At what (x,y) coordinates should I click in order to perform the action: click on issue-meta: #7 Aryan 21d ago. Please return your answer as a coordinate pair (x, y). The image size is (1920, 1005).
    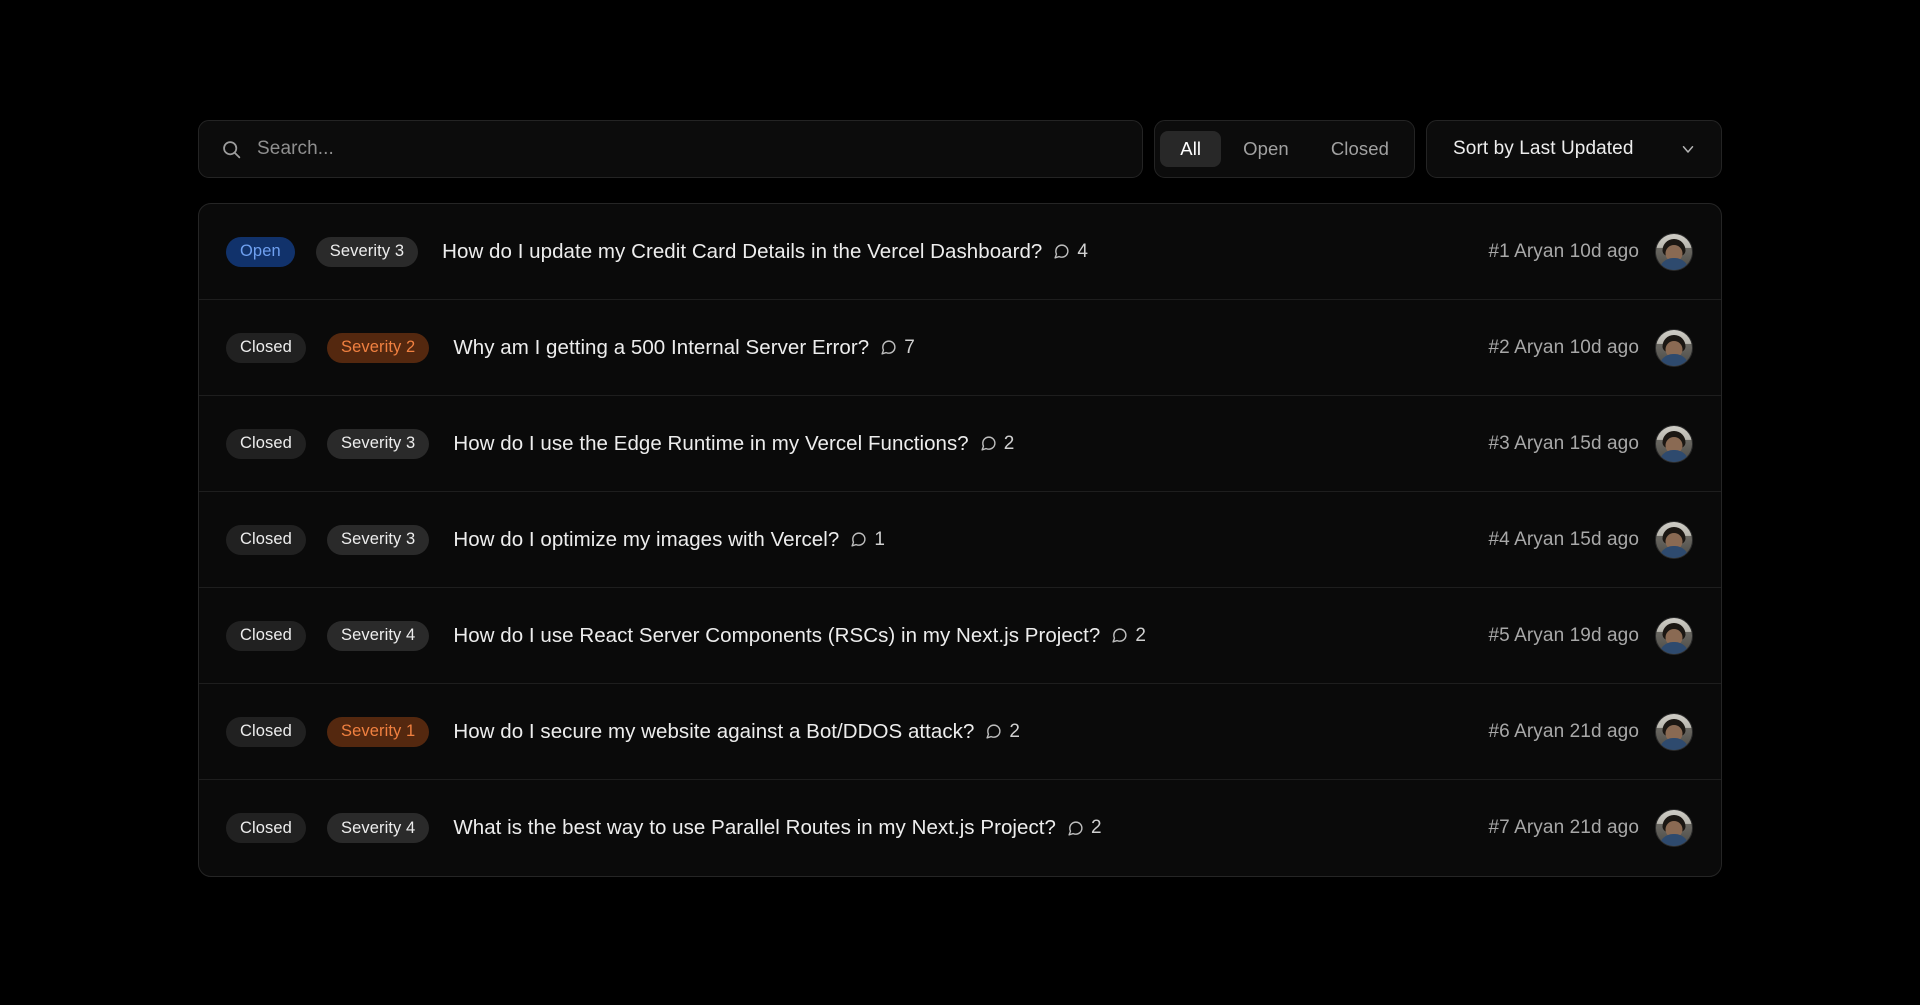
    Looking at the image, I should click on (1590, 828).